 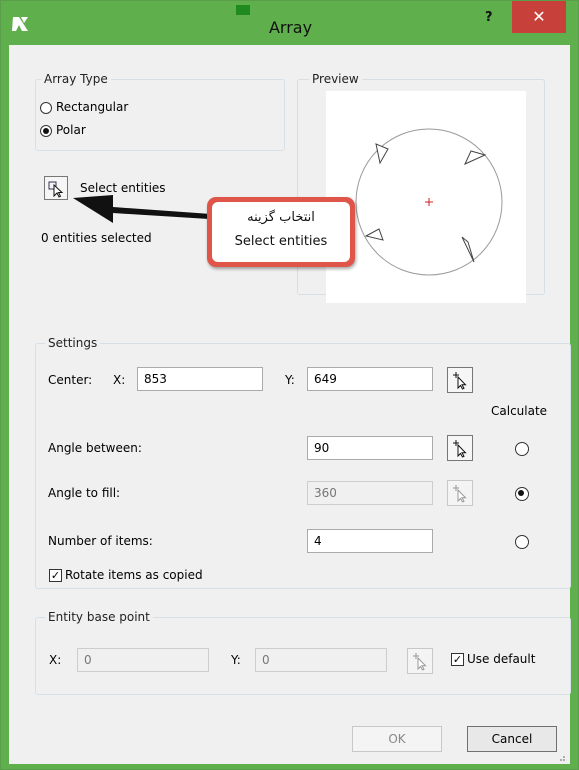 I want to click on center-y-input: 649, so click(x=370, y=379).